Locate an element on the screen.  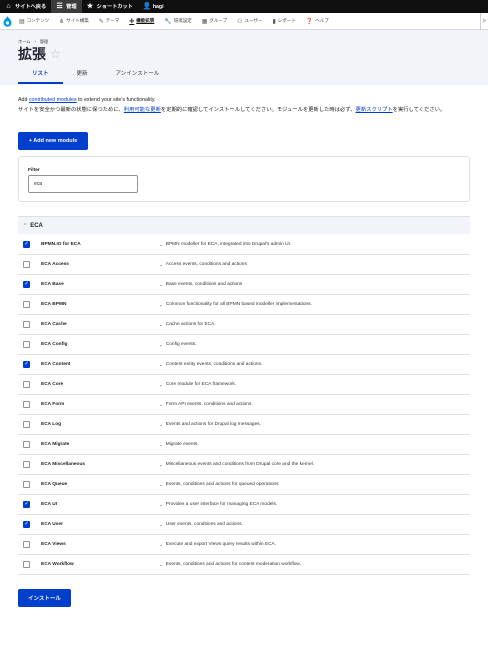
filter-input is located at coordinates (83, 184).